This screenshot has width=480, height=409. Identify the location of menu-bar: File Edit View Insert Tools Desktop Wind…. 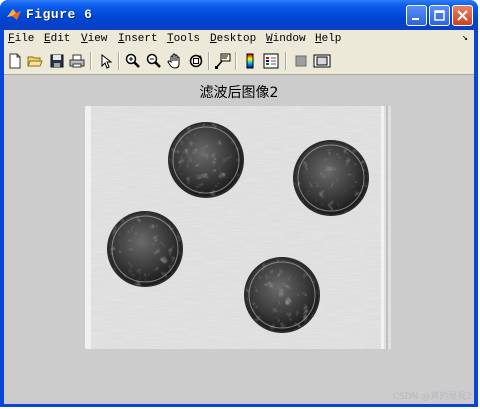
(239, 39).